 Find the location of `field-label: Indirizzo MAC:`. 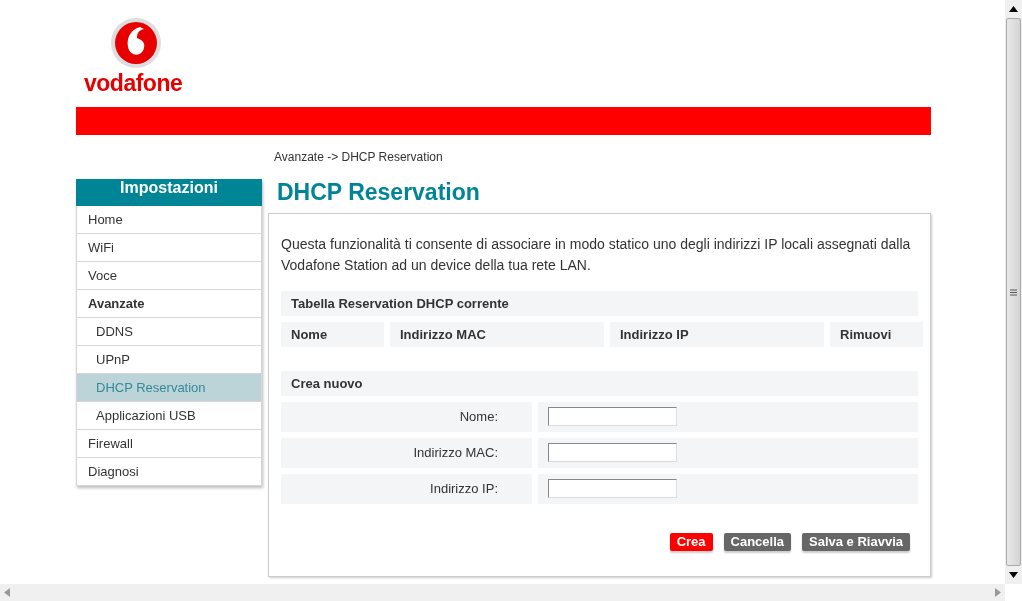

field-label: Indirizzo MAC: is located at coordinates (406, 452).